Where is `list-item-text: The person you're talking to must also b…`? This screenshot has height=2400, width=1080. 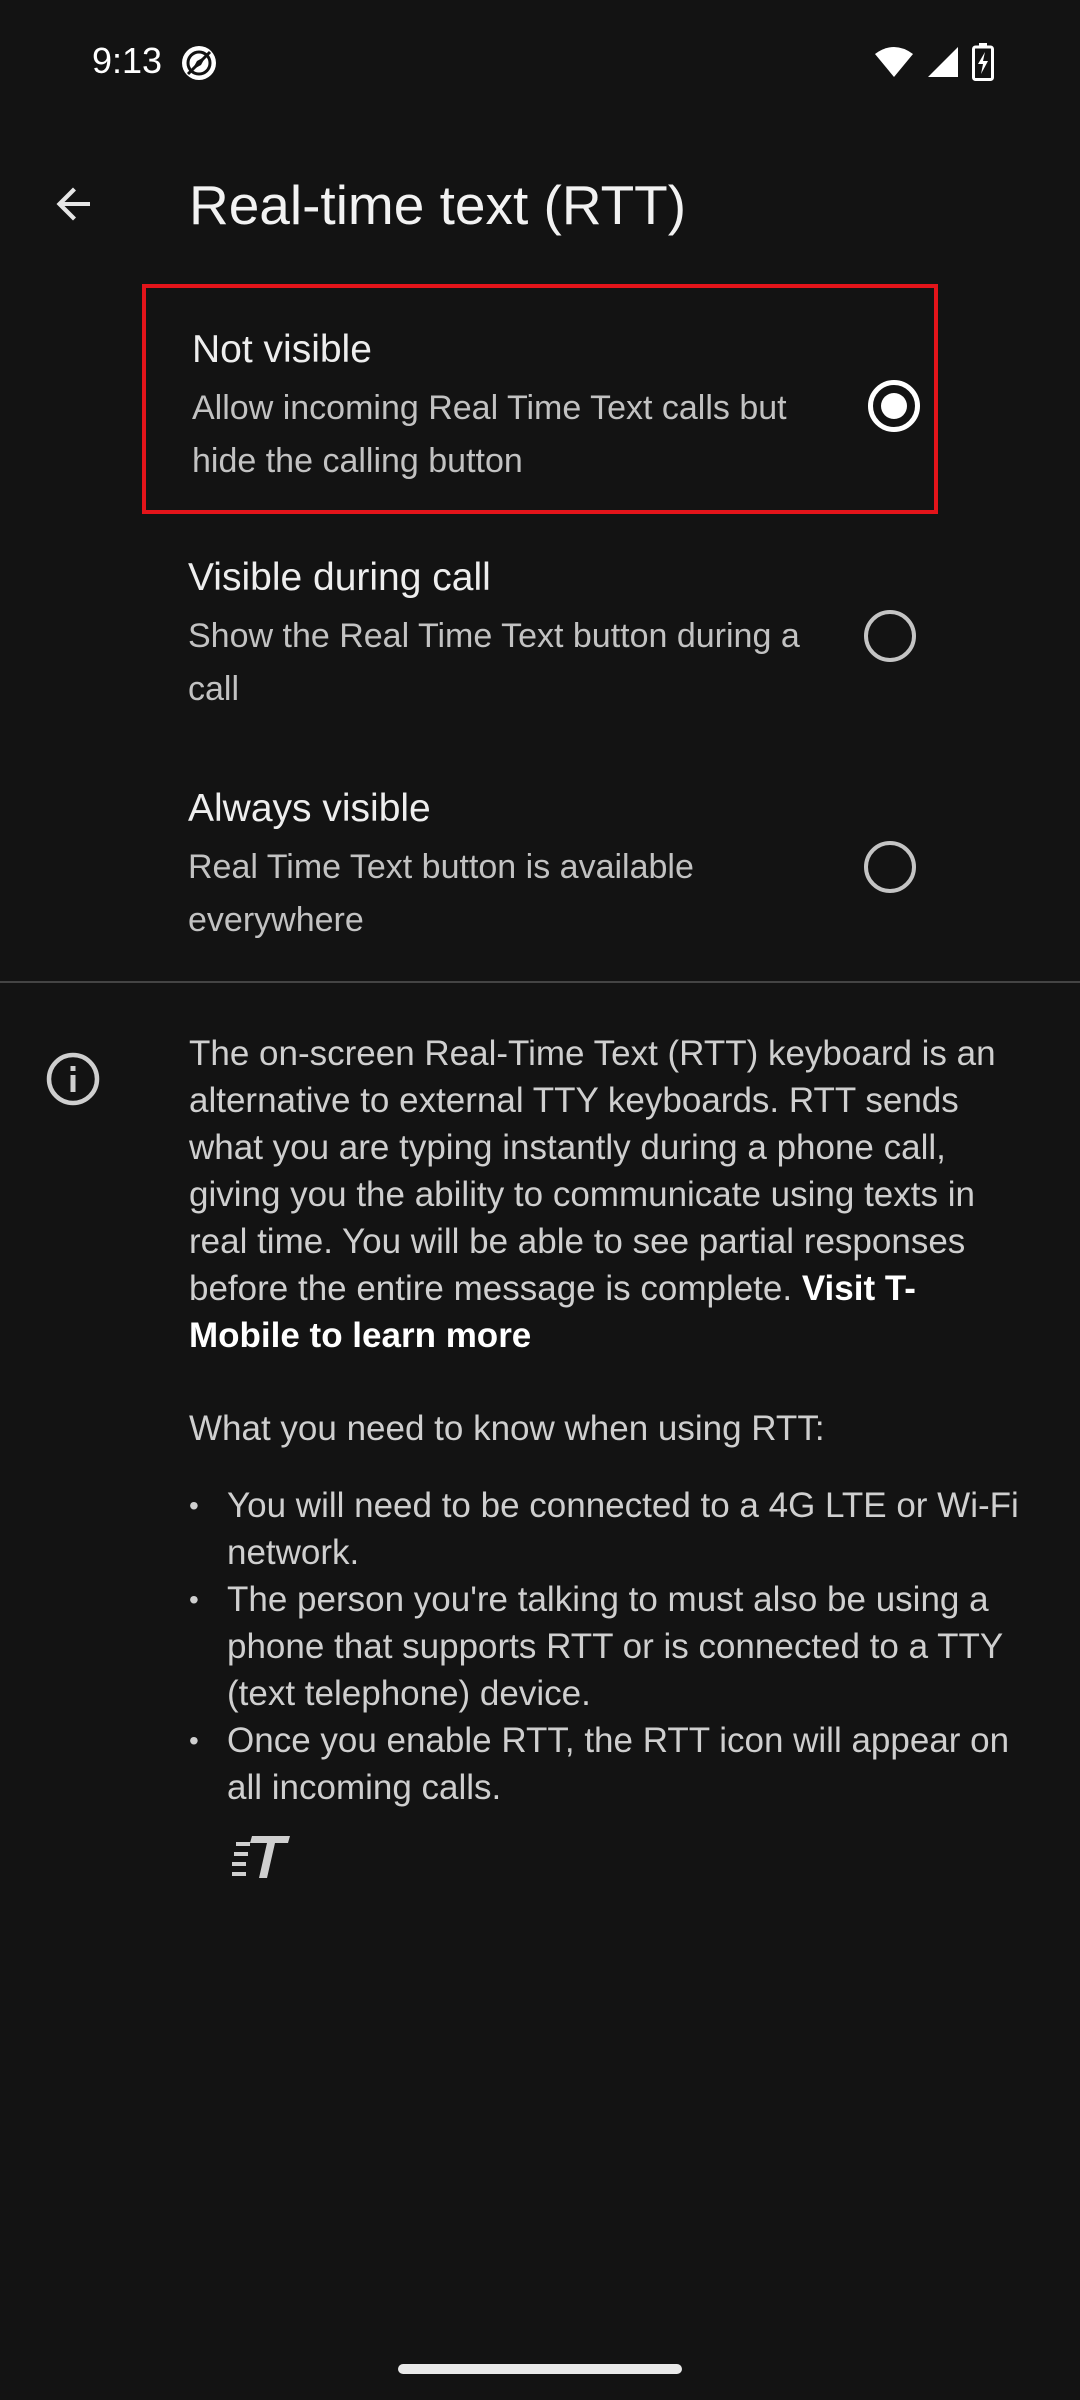 list-item-text: The person you're talking to must also b… is located at coordinates (615, 1646).